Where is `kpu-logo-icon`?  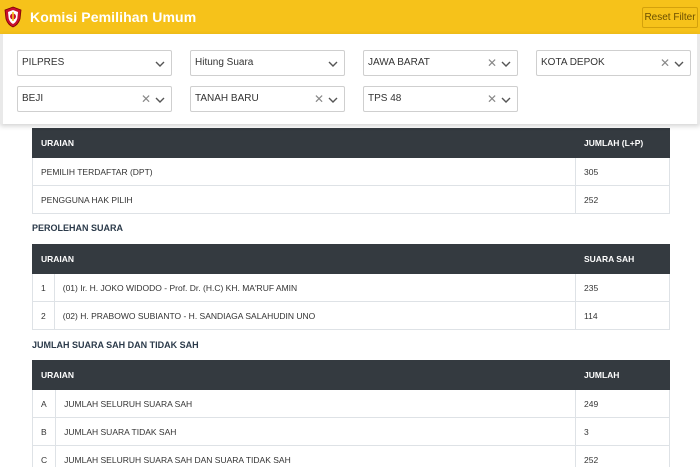 kpu-logo-icon is located at coordinates (13, 17).